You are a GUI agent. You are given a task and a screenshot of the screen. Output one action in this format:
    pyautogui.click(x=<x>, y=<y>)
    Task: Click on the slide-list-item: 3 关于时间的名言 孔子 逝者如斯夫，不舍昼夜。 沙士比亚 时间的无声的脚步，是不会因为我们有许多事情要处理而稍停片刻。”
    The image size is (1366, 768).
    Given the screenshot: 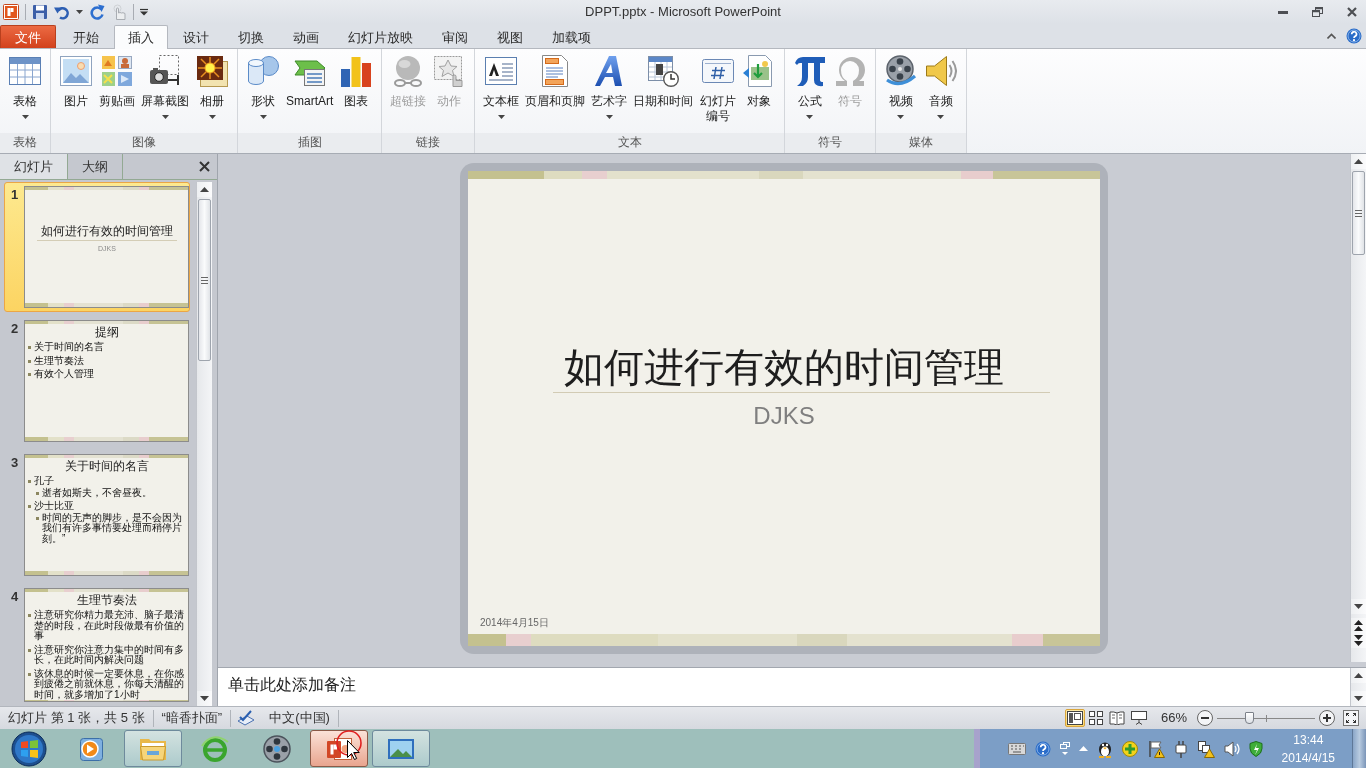 What is the action you would take?
    pyautogui.click(x=97, y=515)
    